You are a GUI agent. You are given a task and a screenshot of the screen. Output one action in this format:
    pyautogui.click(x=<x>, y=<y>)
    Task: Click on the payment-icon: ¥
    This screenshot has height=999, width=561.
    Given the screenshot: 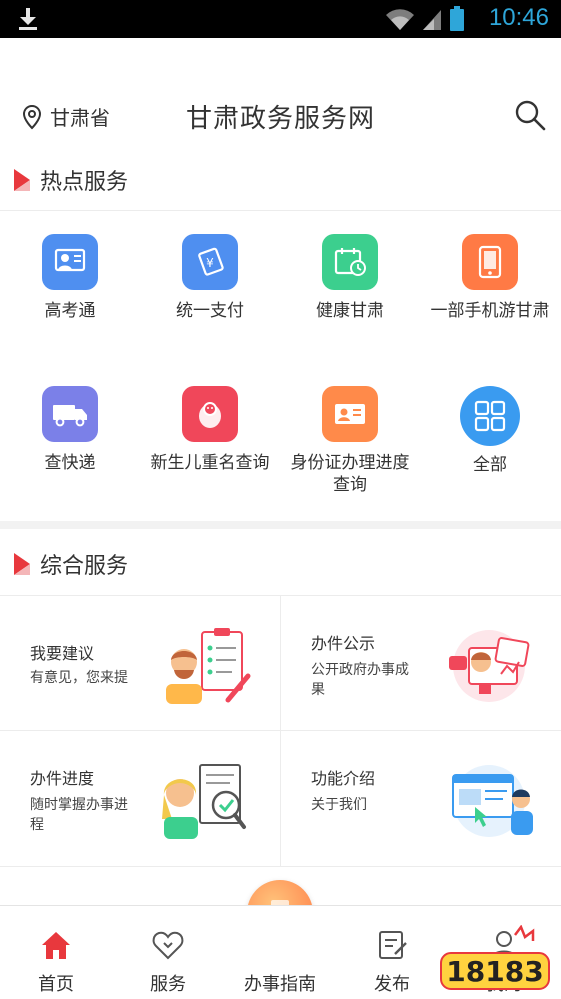 What is the action you would take?
    pyautogui.click(x=210, y=262)
    